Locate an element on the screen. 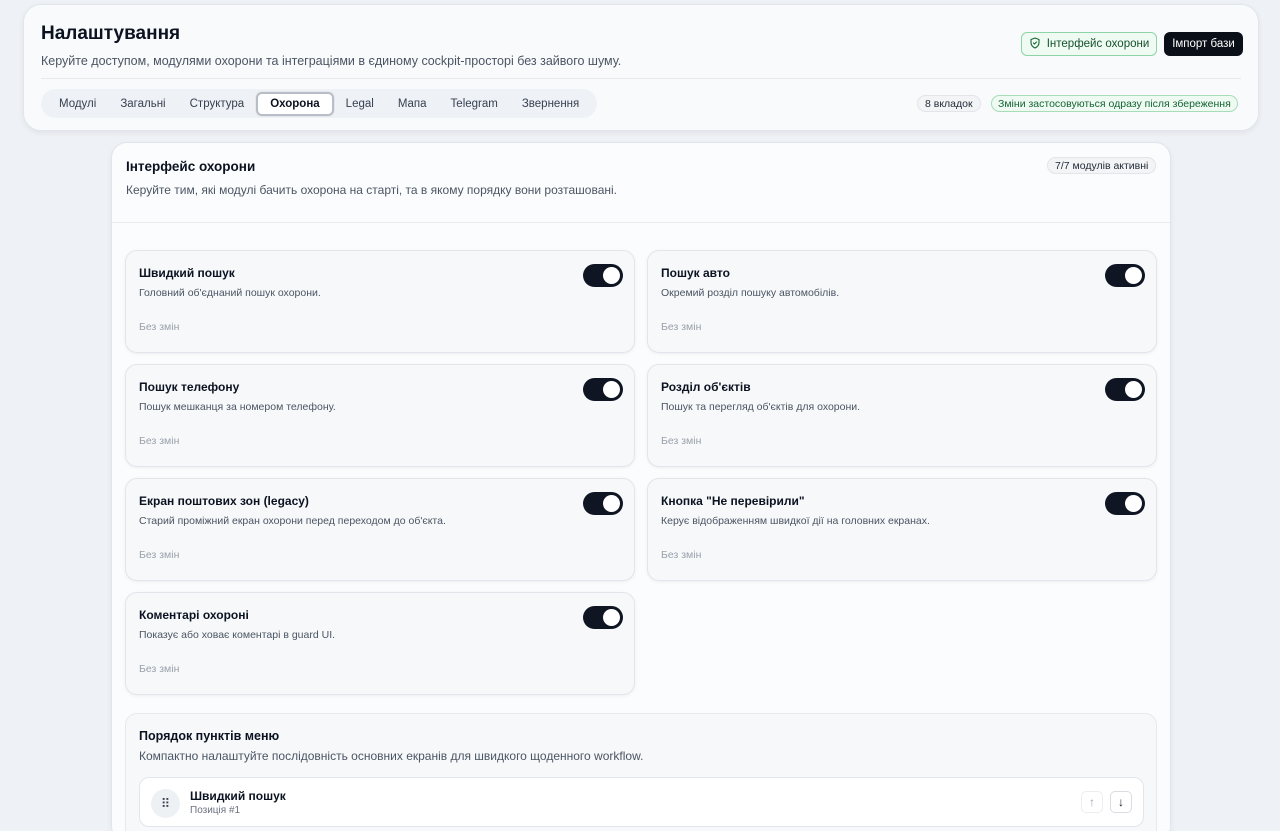 The height and width of the screenshot is (831, 1280). tab-general: Загальні is located at coordinates (142, 104).